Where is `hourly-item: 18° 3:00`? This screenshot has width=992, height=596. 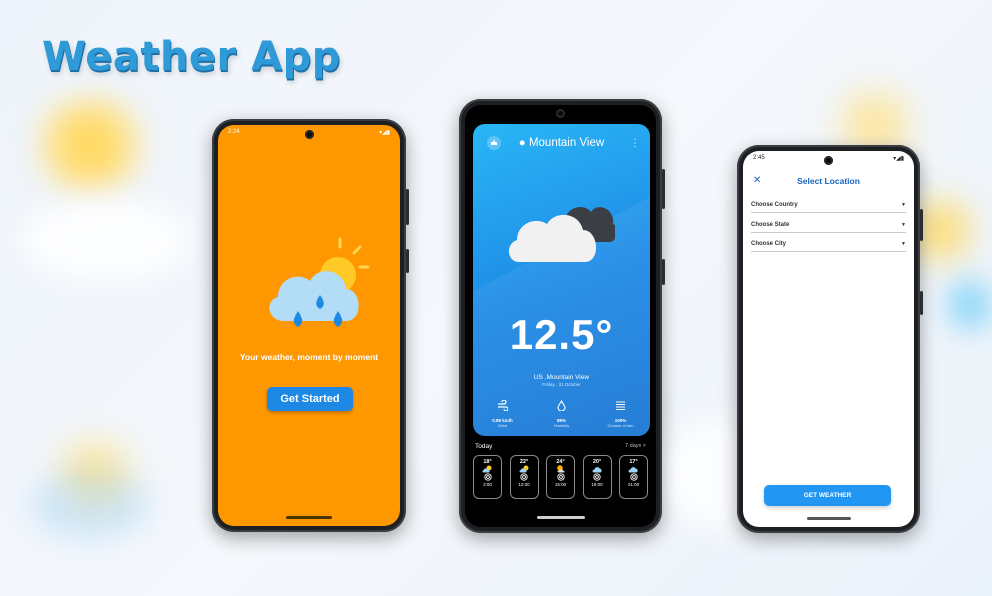
hourly-item: 18° 3:00 is located at coordinates (487, 477).